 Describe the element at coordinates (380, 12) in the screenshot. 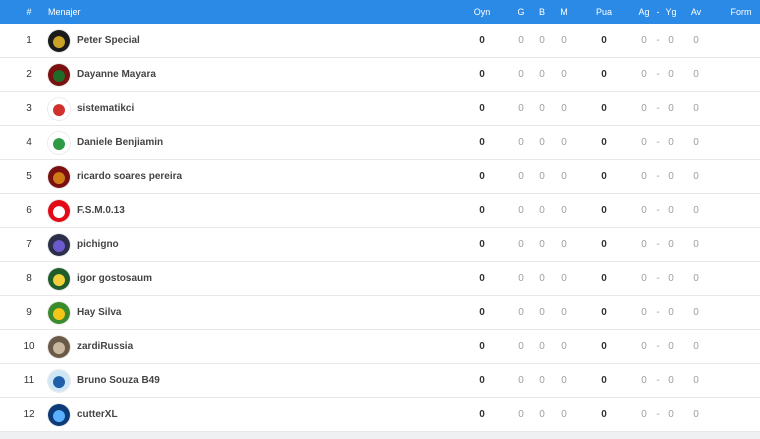

I see `table-header: # Menajer Oyn G B M Pua Ag - Yg Av Form` at that location.